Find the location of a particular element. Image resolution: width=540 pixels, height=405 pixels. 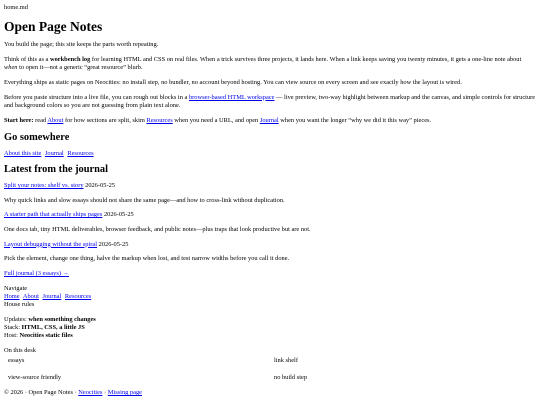

go-somewhere-heading: Go somewhere is located at coordinates (37, 137).